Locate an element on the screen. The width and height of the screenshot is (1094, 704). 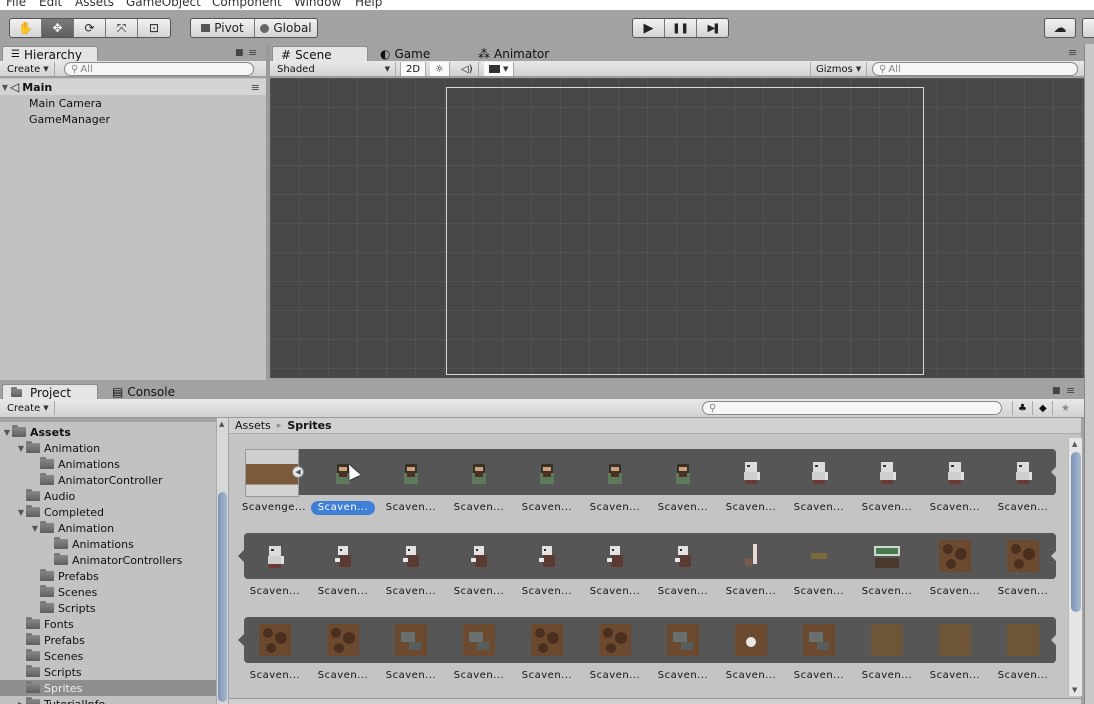
hierarchy-item: GameManager is located at coordinates (133, 119).